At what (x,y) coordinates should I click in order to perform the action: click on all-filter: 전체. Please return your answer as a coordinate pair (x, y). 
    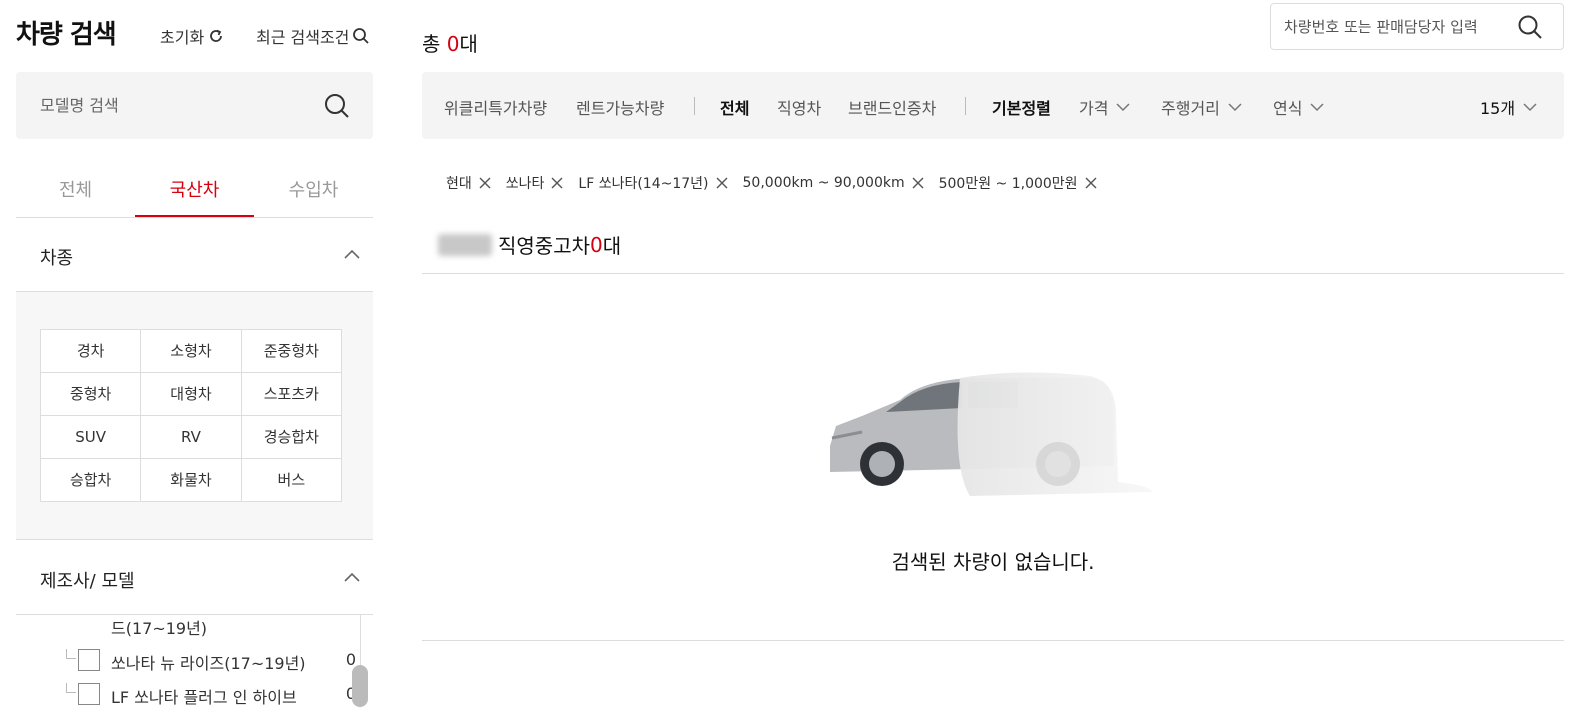
    Looking at the image, I should click on (734, 107).